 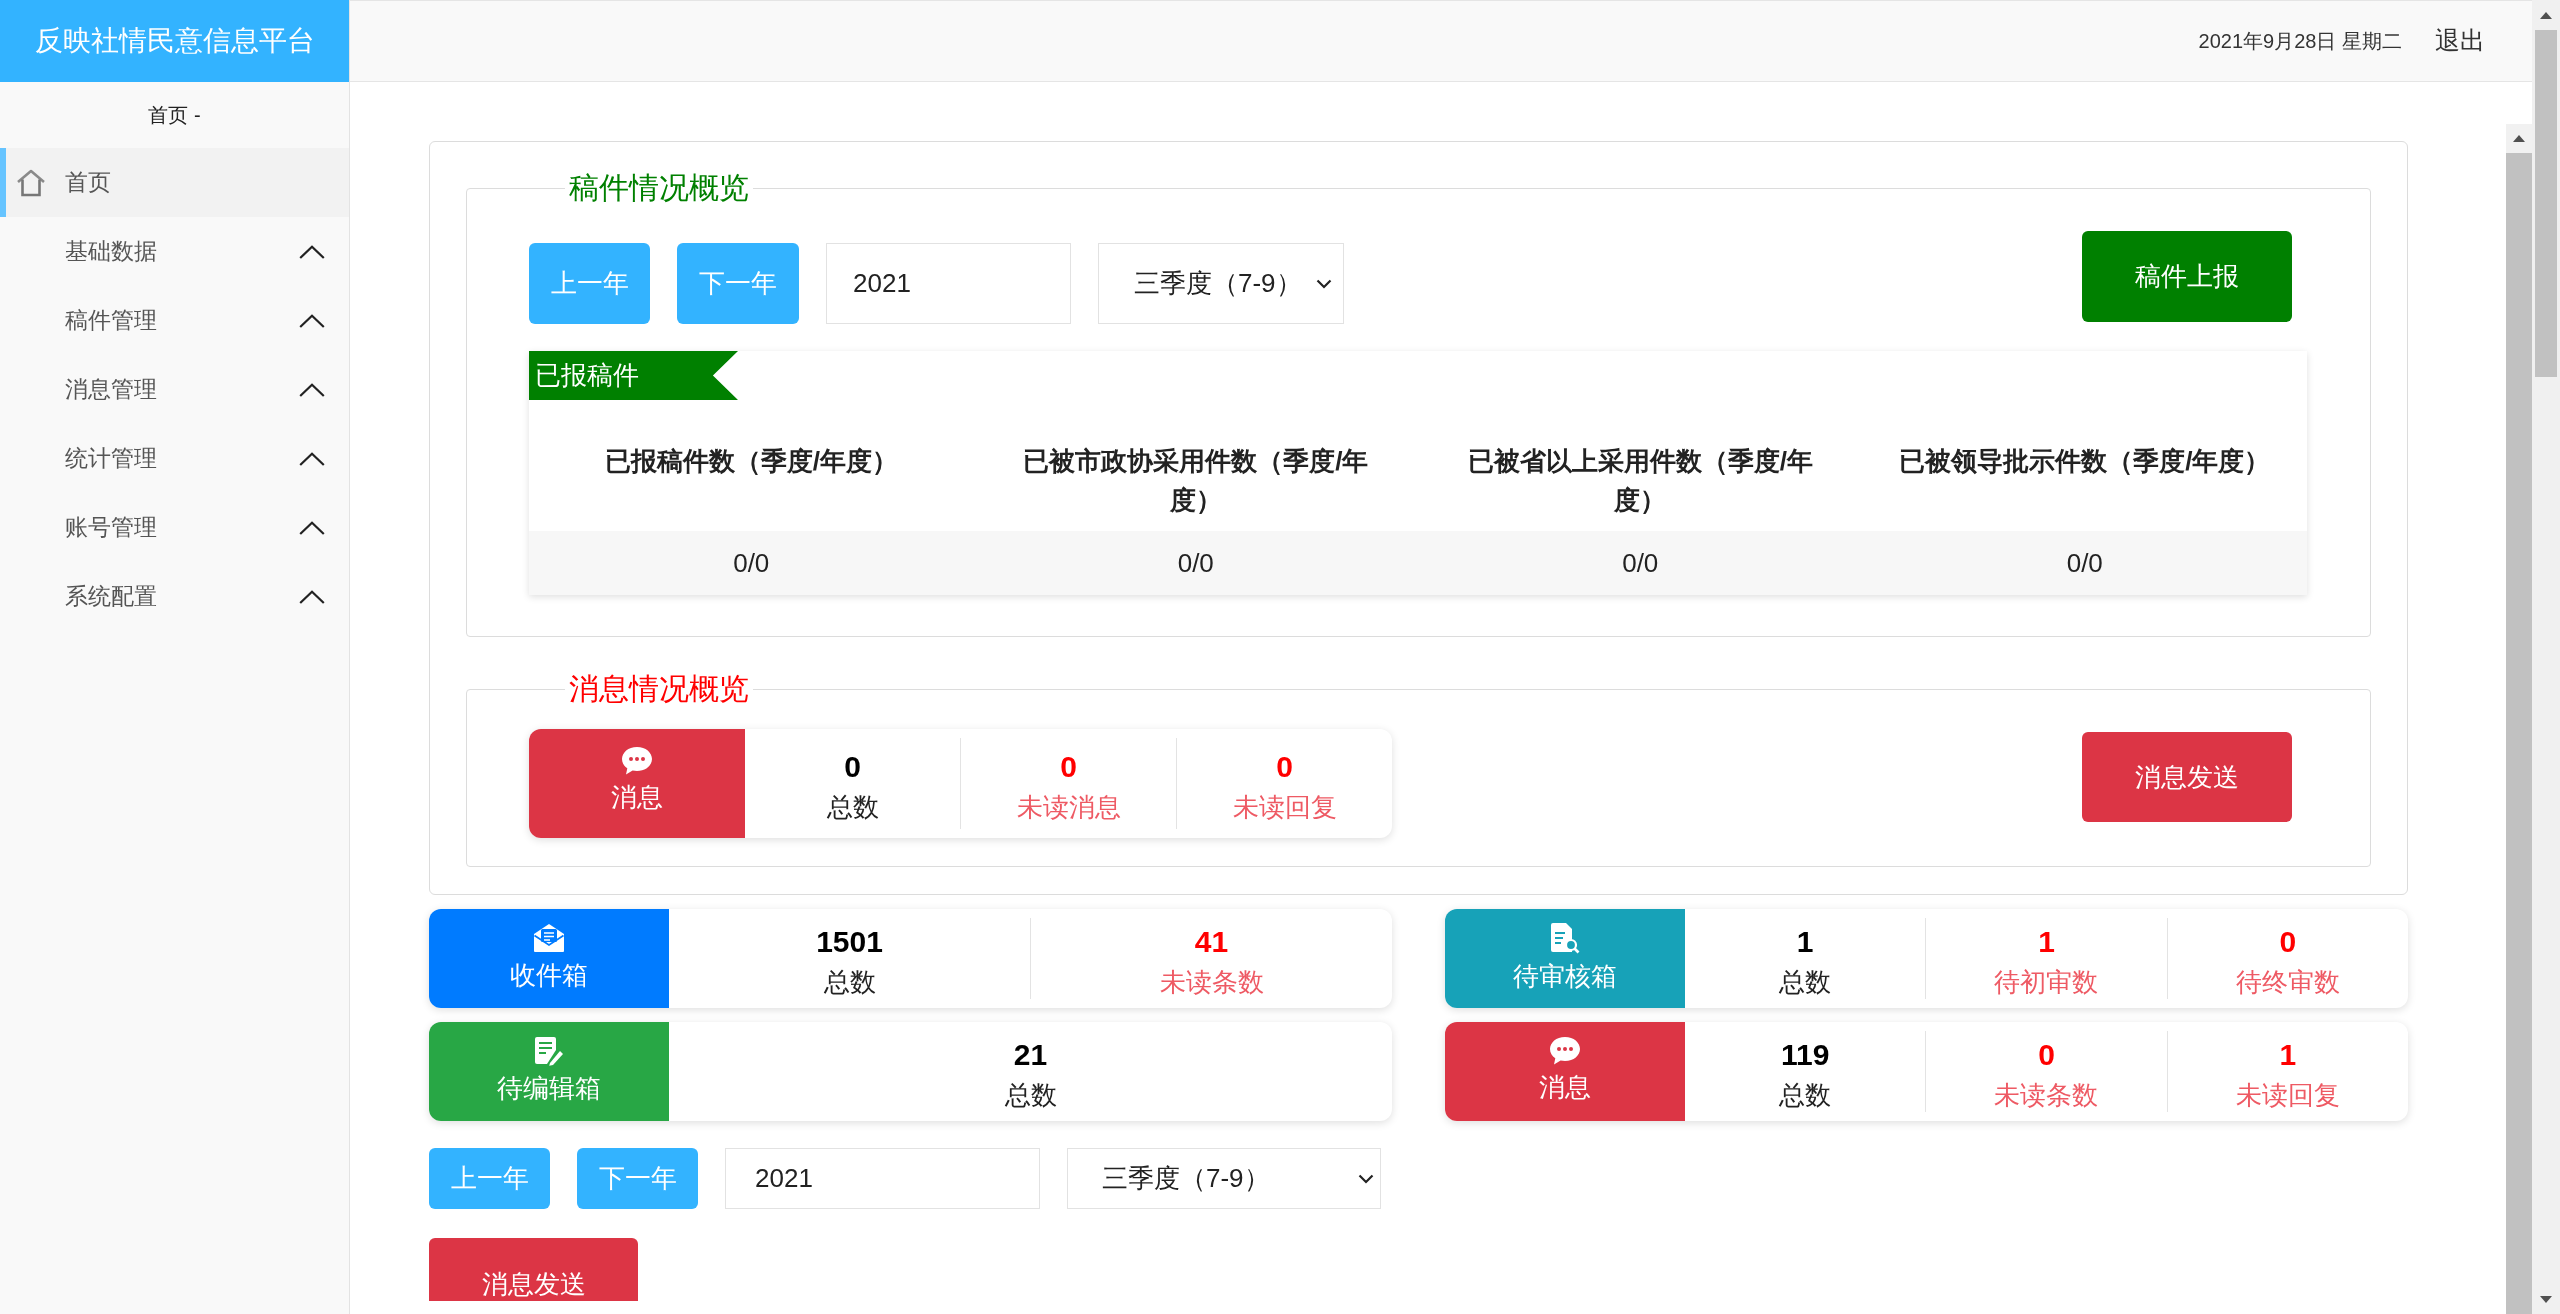 I want to click on sidebar-item: 消息管理, so click(x=174, y=389).